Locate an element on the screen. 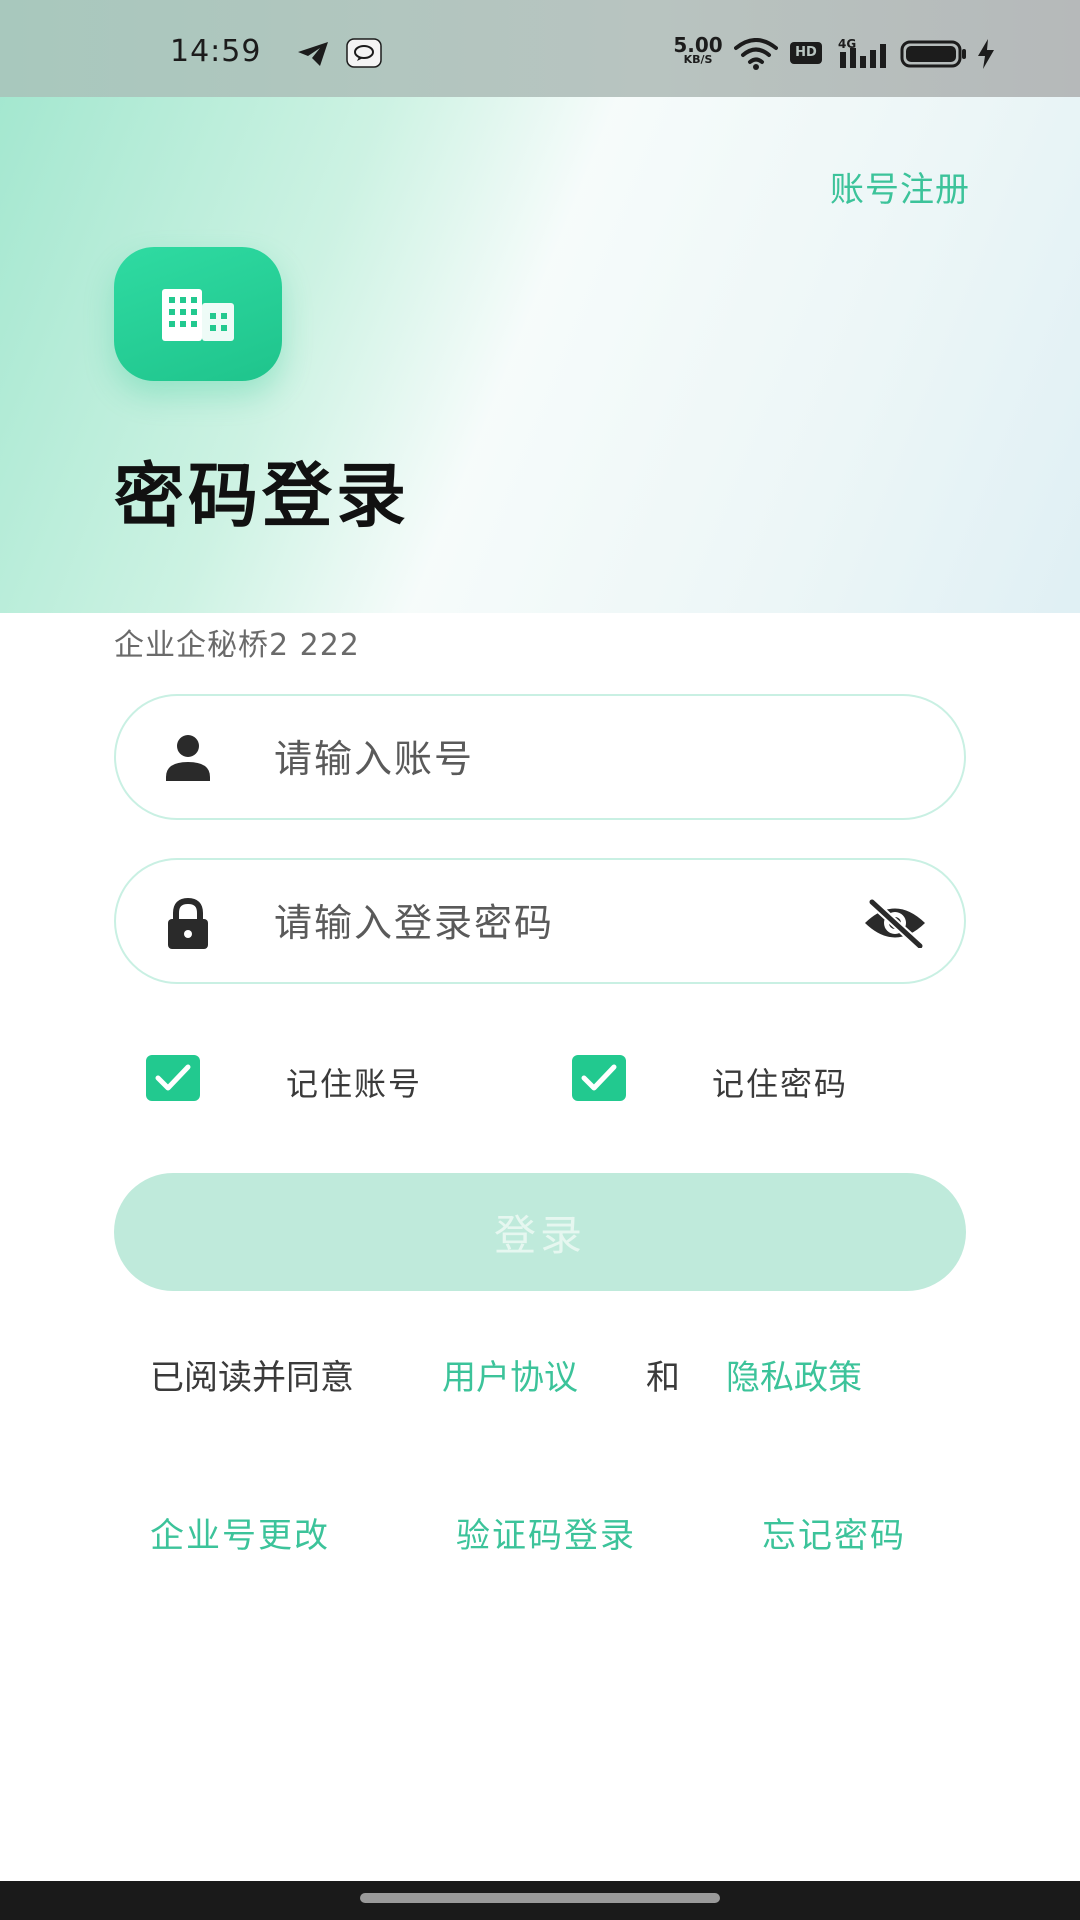  telegram-icon is located at coordinates (313, 54).